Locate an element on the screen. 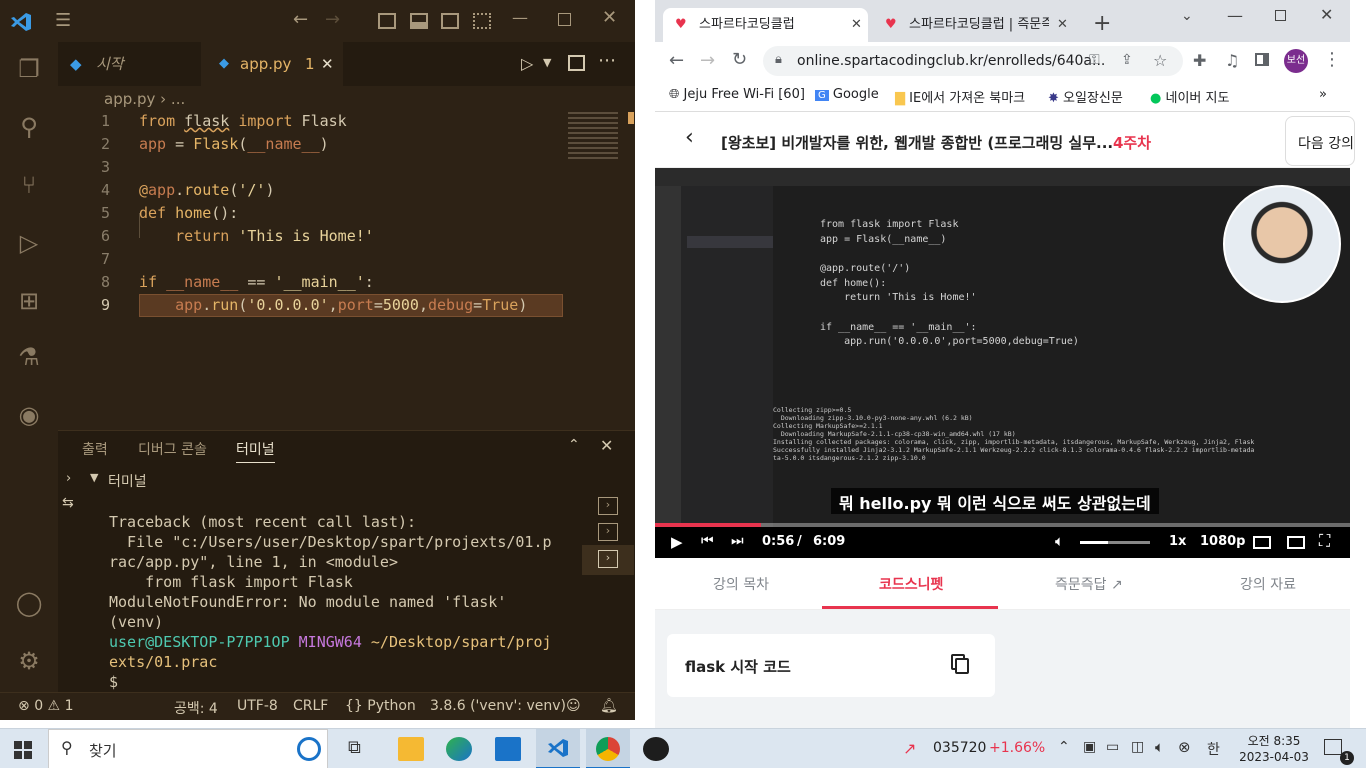 The image size is (1366, 768). customize-layout-icon is located at coordinates (482, 21).